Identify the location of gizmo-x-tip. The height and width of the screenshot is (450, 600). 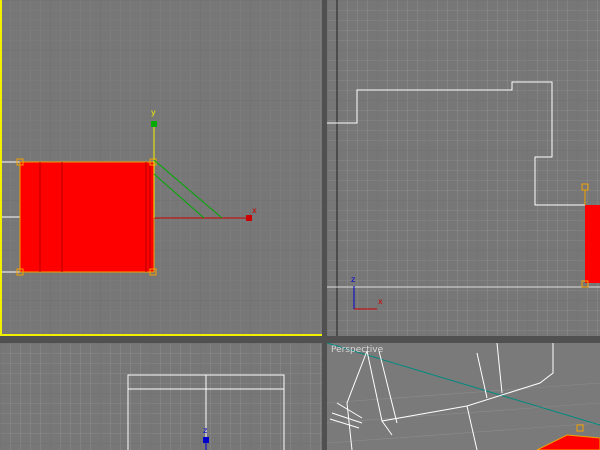
(249, 218).